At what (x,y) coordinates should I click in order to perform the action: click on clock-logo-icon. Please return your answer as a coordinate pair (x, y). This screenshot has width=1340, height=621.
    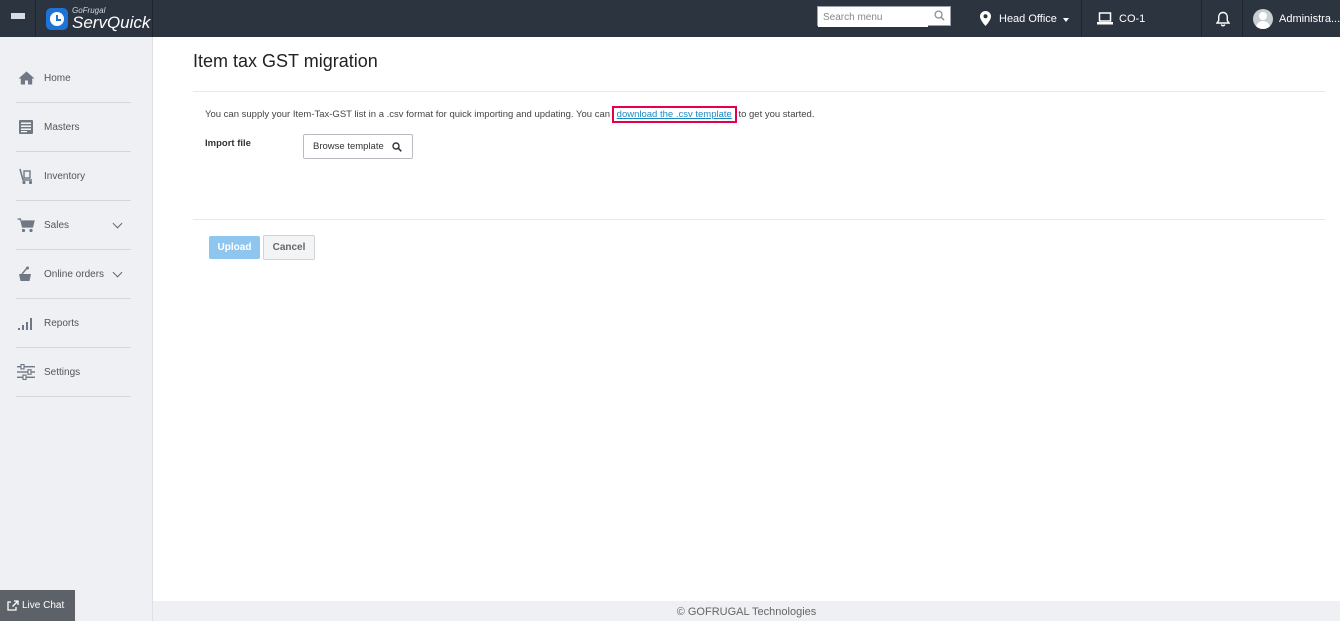
    Looking at the image, I should click on (57, 18).